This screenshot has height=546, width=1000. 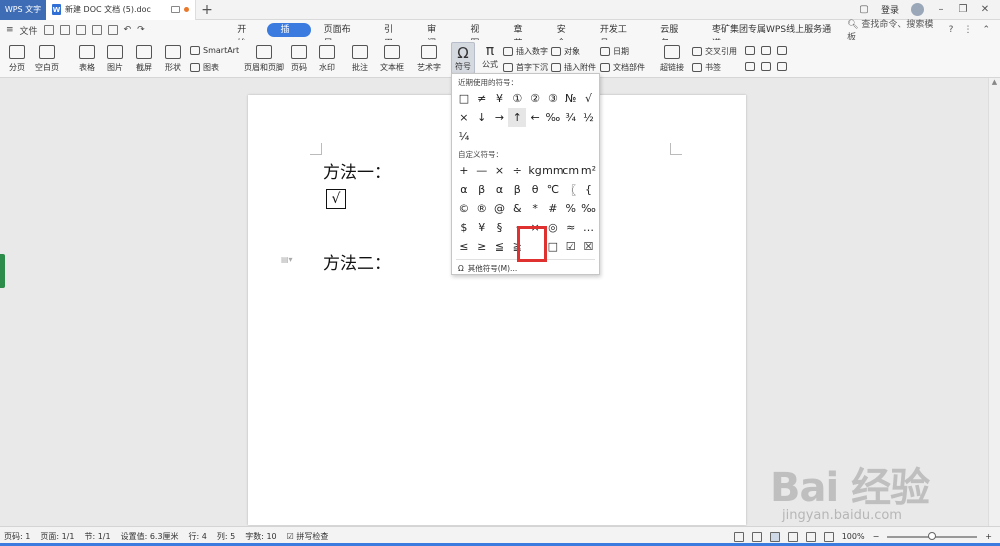 What do you see at coordinates (482, 208) in the screenshot?
I see `symbol-cell: ®` at bounding box center [482, 208].